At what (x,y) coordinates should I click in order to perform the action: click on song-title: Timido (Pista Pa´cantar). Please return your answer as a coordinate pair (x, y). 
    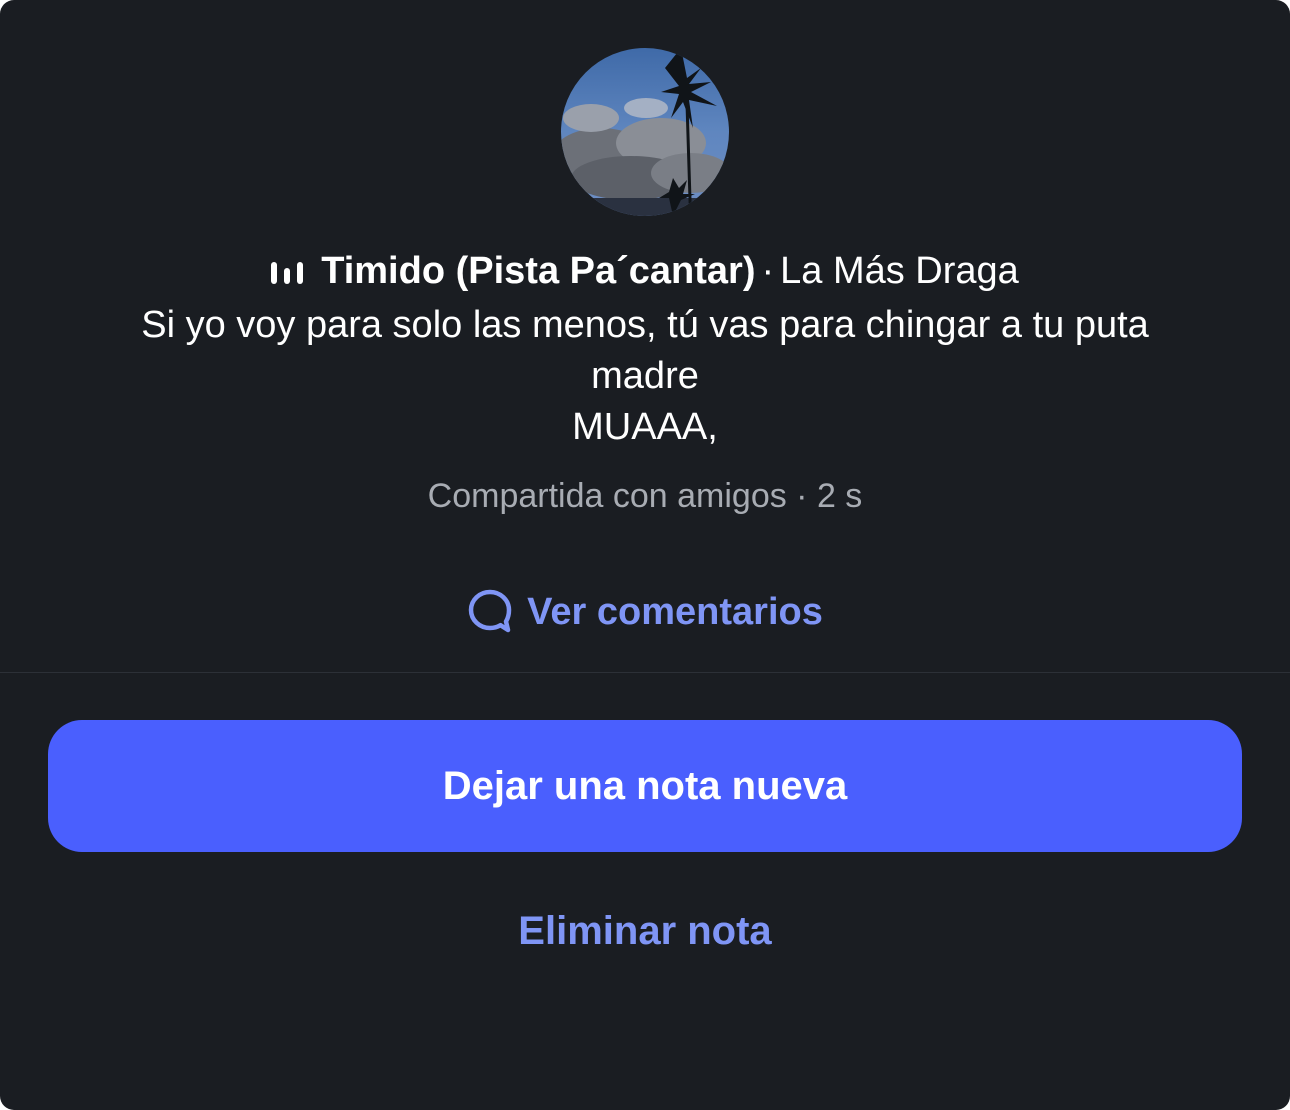
    Looking at the image, I should click on (538, 271).